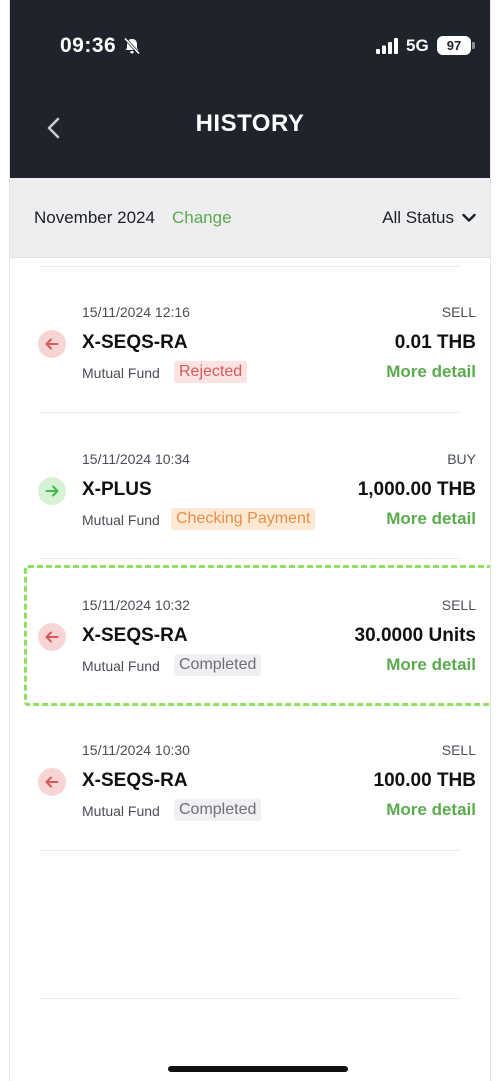 The image size is (500, 1081). I want to click on change-month-link: Change, so click(202, 218).